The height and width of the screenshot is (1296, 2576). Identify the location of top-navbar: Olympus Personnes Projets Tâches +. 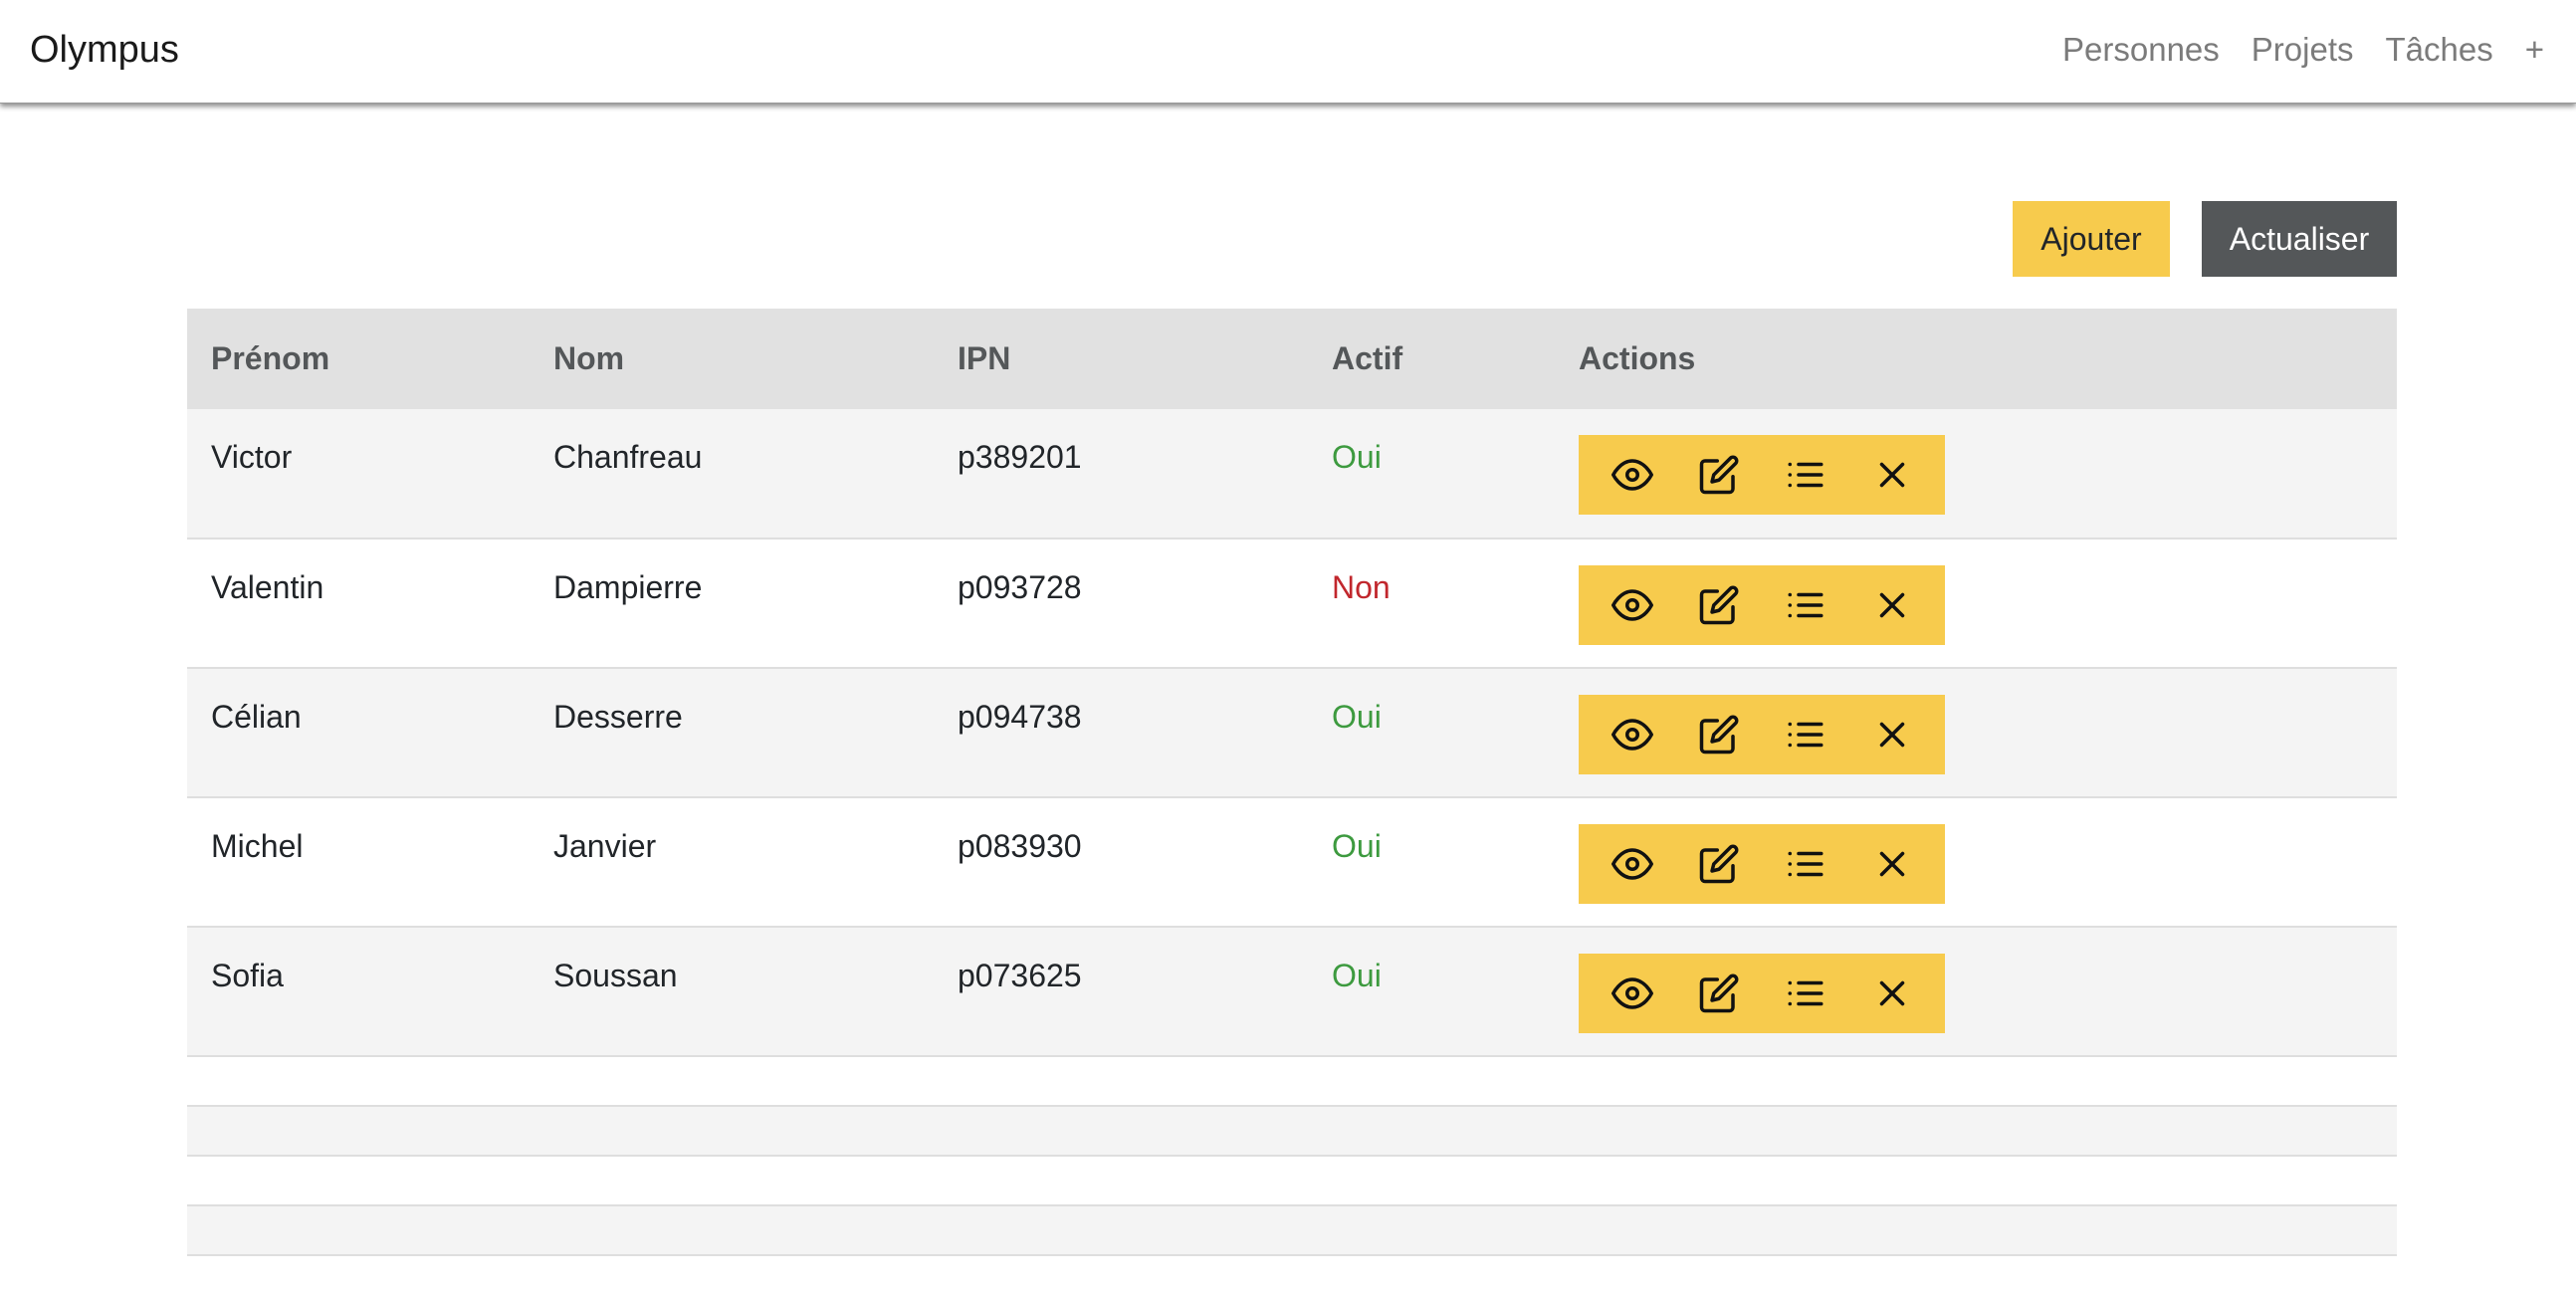
(1288, 52).